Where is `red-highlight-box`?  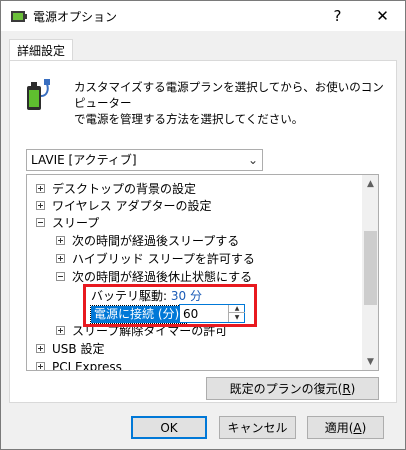 red-highlight-box is located at coordinates (170, 305).